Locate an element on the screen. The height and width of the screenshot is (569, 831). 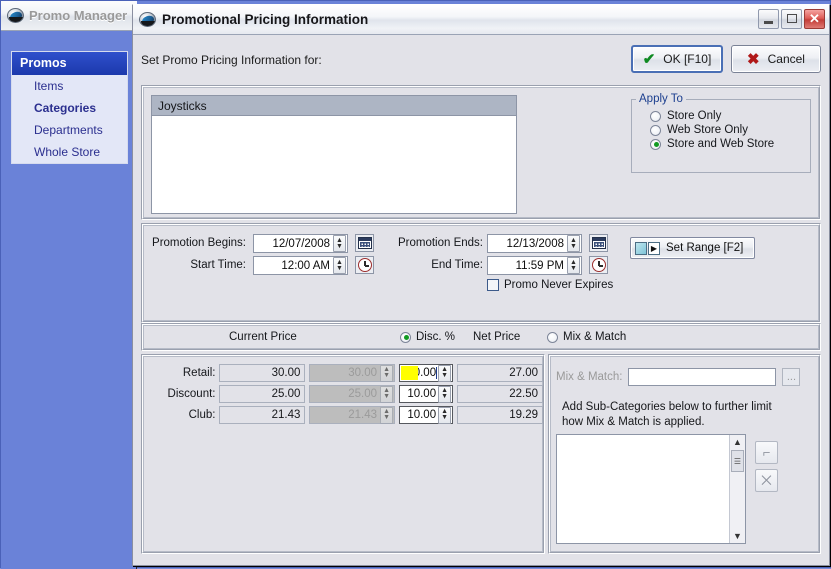
maximize-button is located at coordinates (791, 19).